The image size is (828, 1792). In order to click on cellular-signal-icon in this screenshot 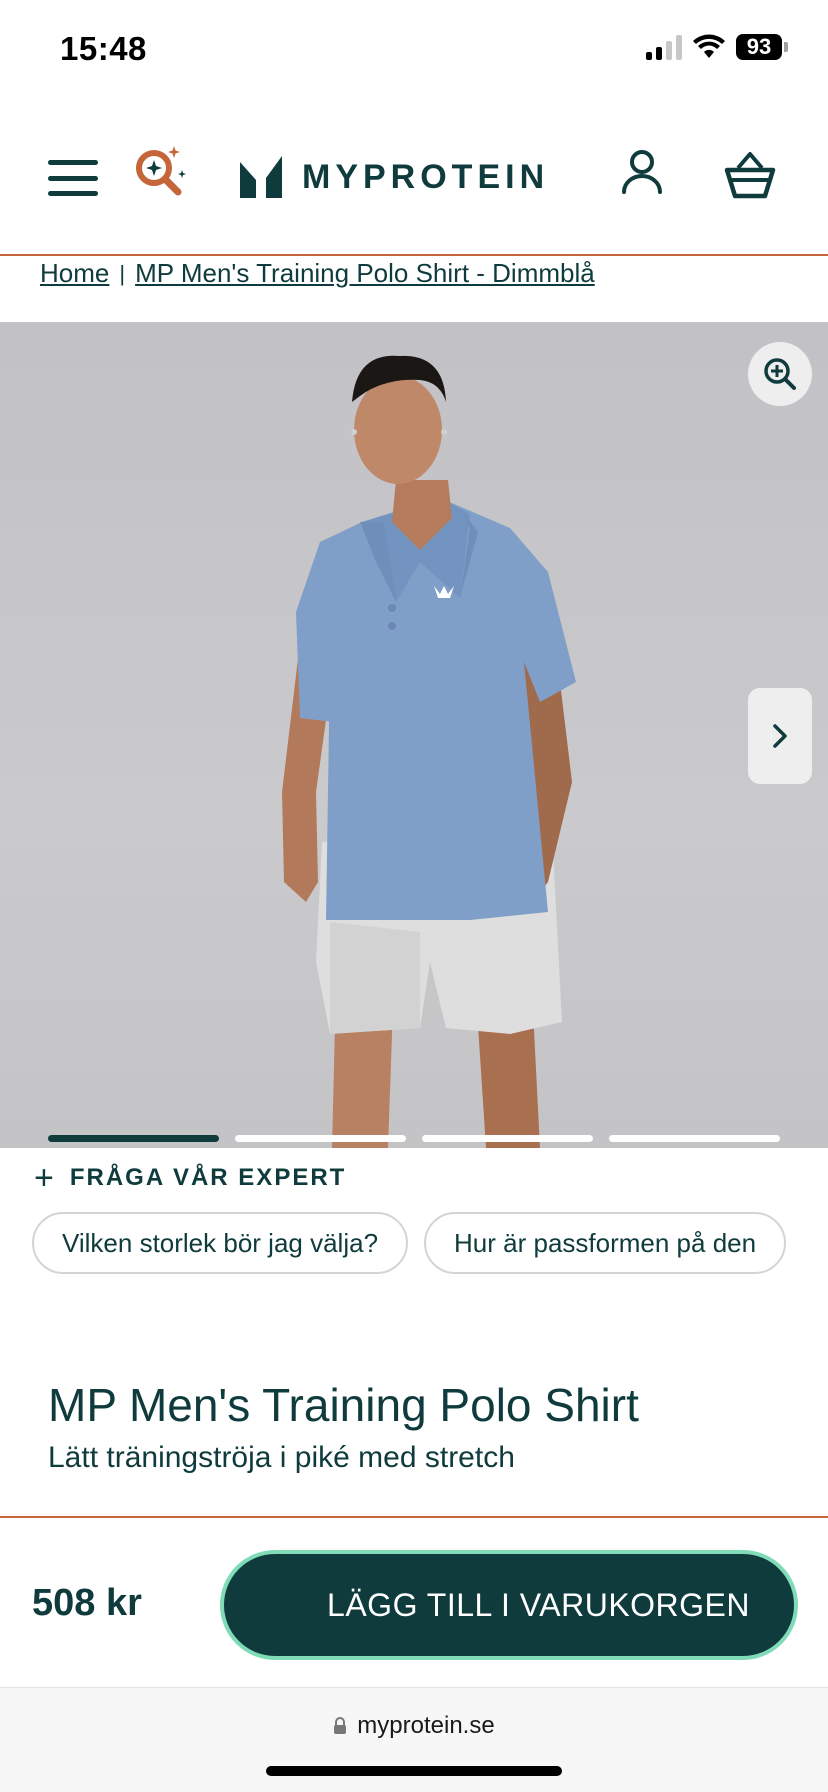, I will do `click(664, 47)`.